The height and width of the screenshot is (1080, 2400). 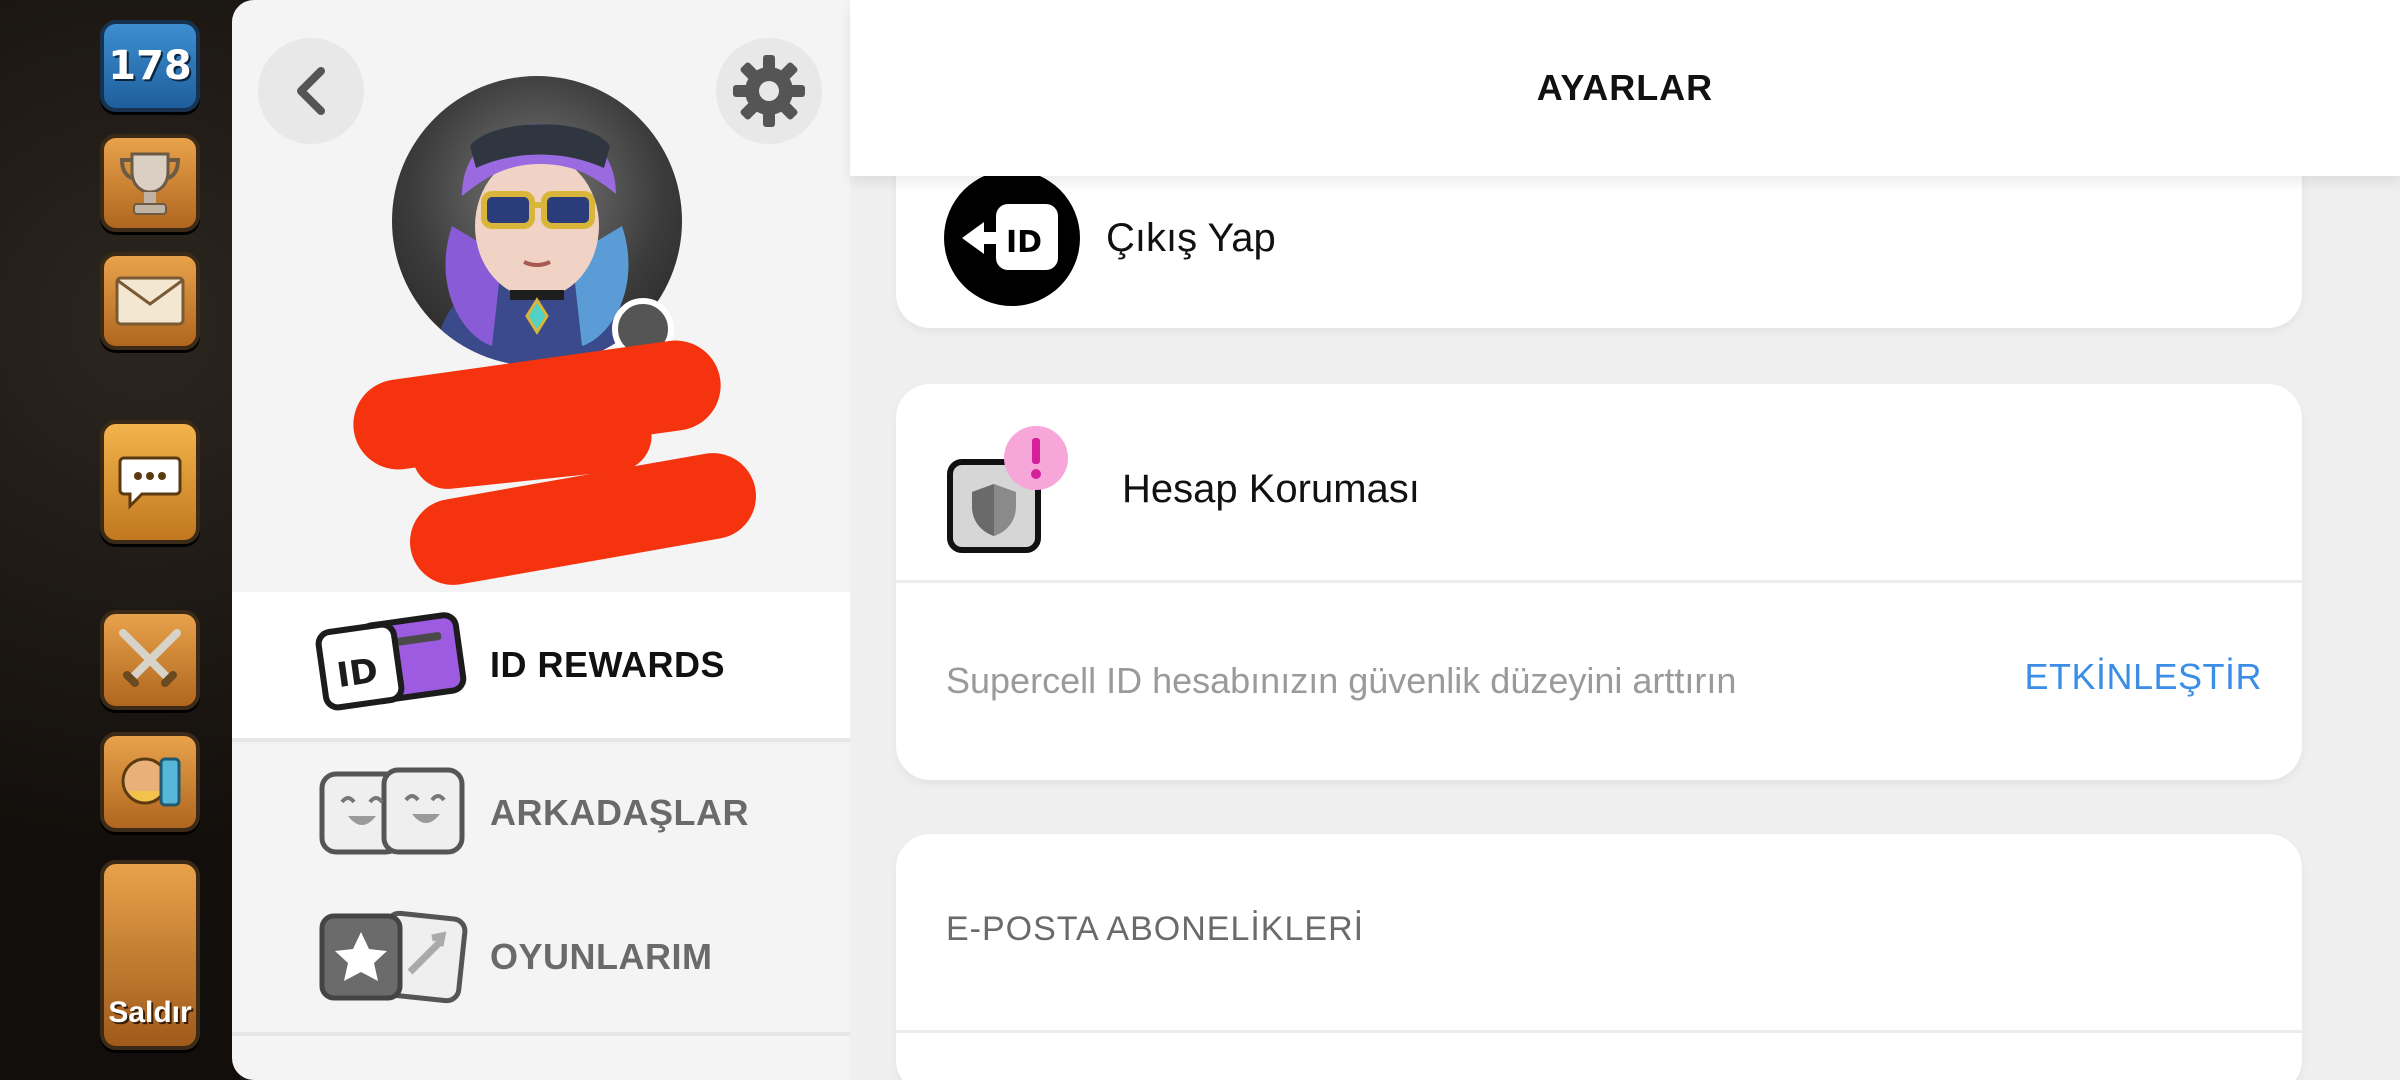 What do you see at coordinates (541, 1034) in the screenshot?
I see `menu-divider` at bounding box center [541, 1034].